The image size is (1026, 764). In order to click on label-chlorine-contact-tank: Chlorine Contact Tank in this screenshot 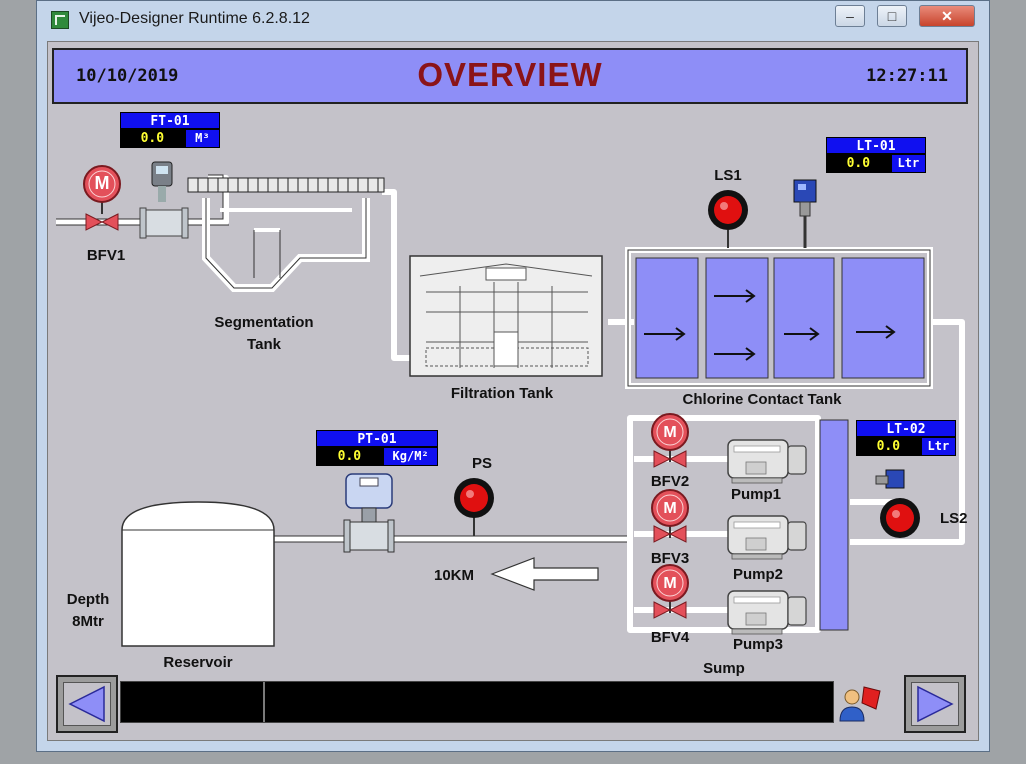, I will do `click(763, 399)`.